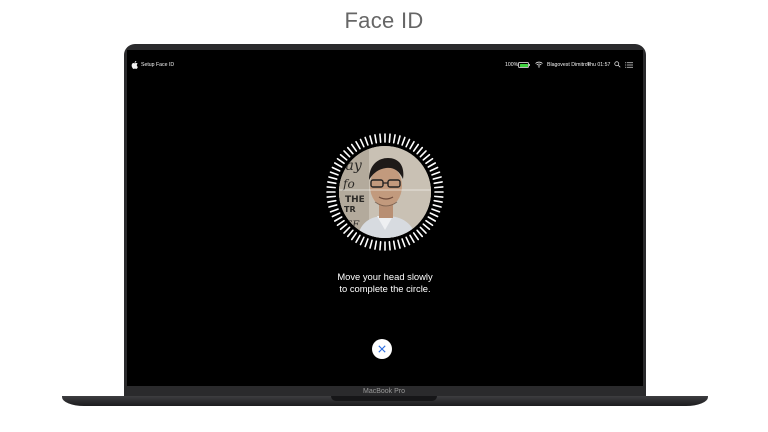  Describe the element at coordinates (539, 64) in the screenshot. I see `wifi-icon` at that location.